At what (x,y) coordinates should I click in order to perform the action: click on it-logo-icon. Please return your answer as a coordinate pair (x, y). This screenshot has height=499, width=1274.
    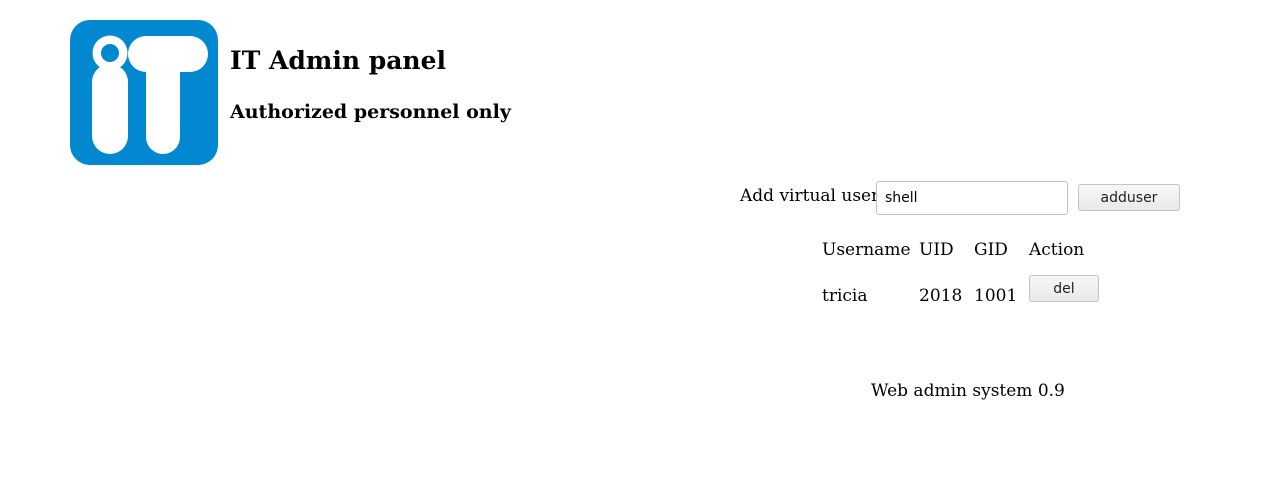
    Looking at the image, I should click on (144, 92).